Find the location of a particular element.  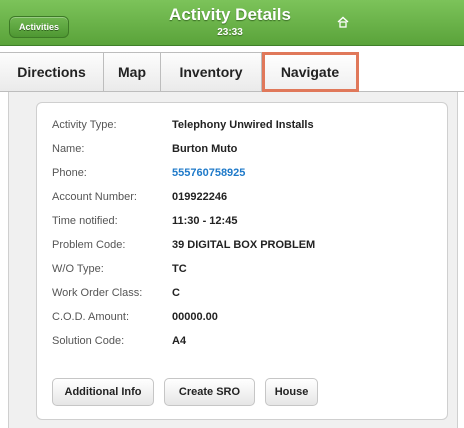

detail-label: Phone: is located at coordinates (69, 173).